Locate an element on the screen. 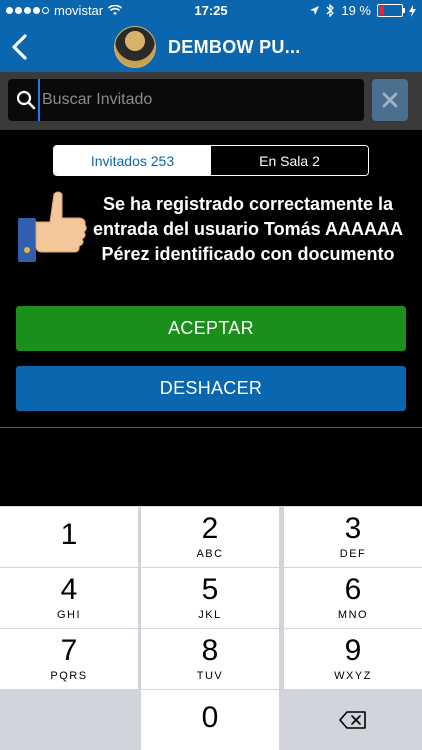 The width and height of the screenshot is (422, 750). location-icon is located at coordinates (315, 10).